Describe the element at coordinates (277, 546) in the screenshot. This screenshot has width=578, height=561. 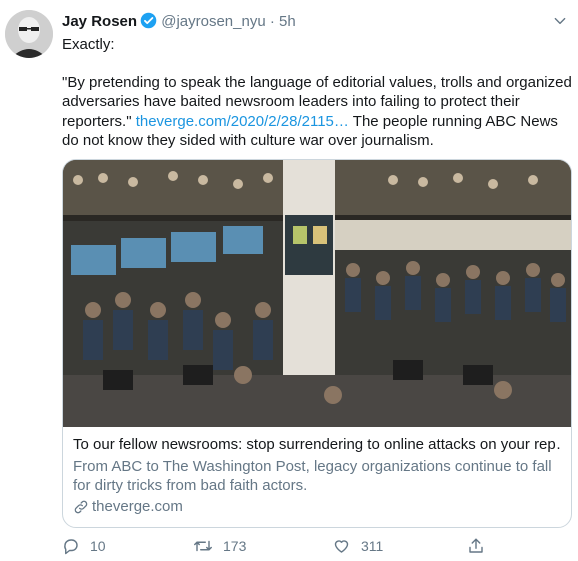
I see `action-bar: 10 173 311` at that location.